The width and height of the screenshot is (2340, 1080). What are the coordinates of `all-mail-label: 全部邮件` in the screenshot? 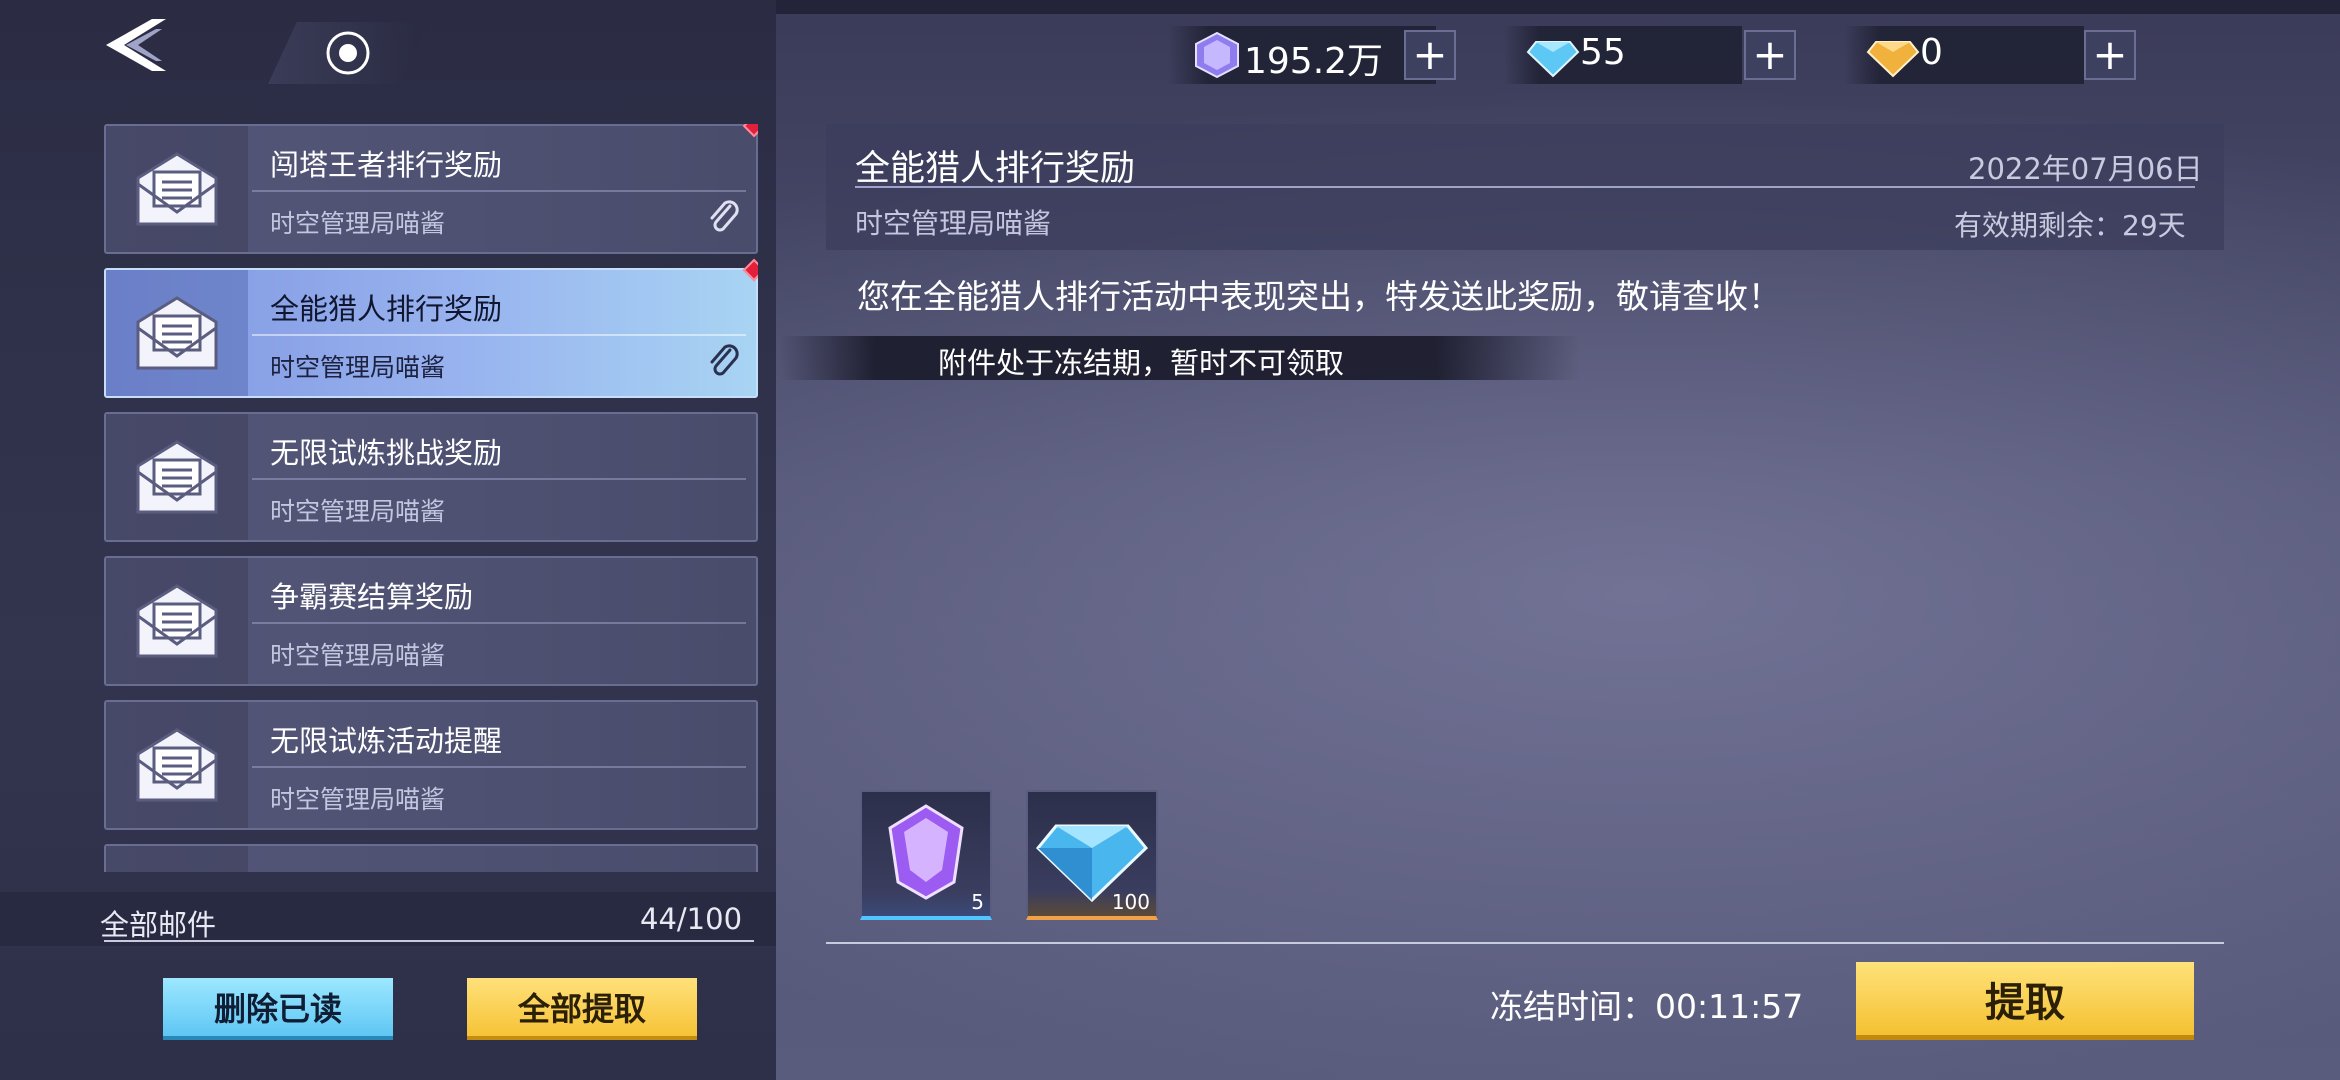 It's located at (158, 925).